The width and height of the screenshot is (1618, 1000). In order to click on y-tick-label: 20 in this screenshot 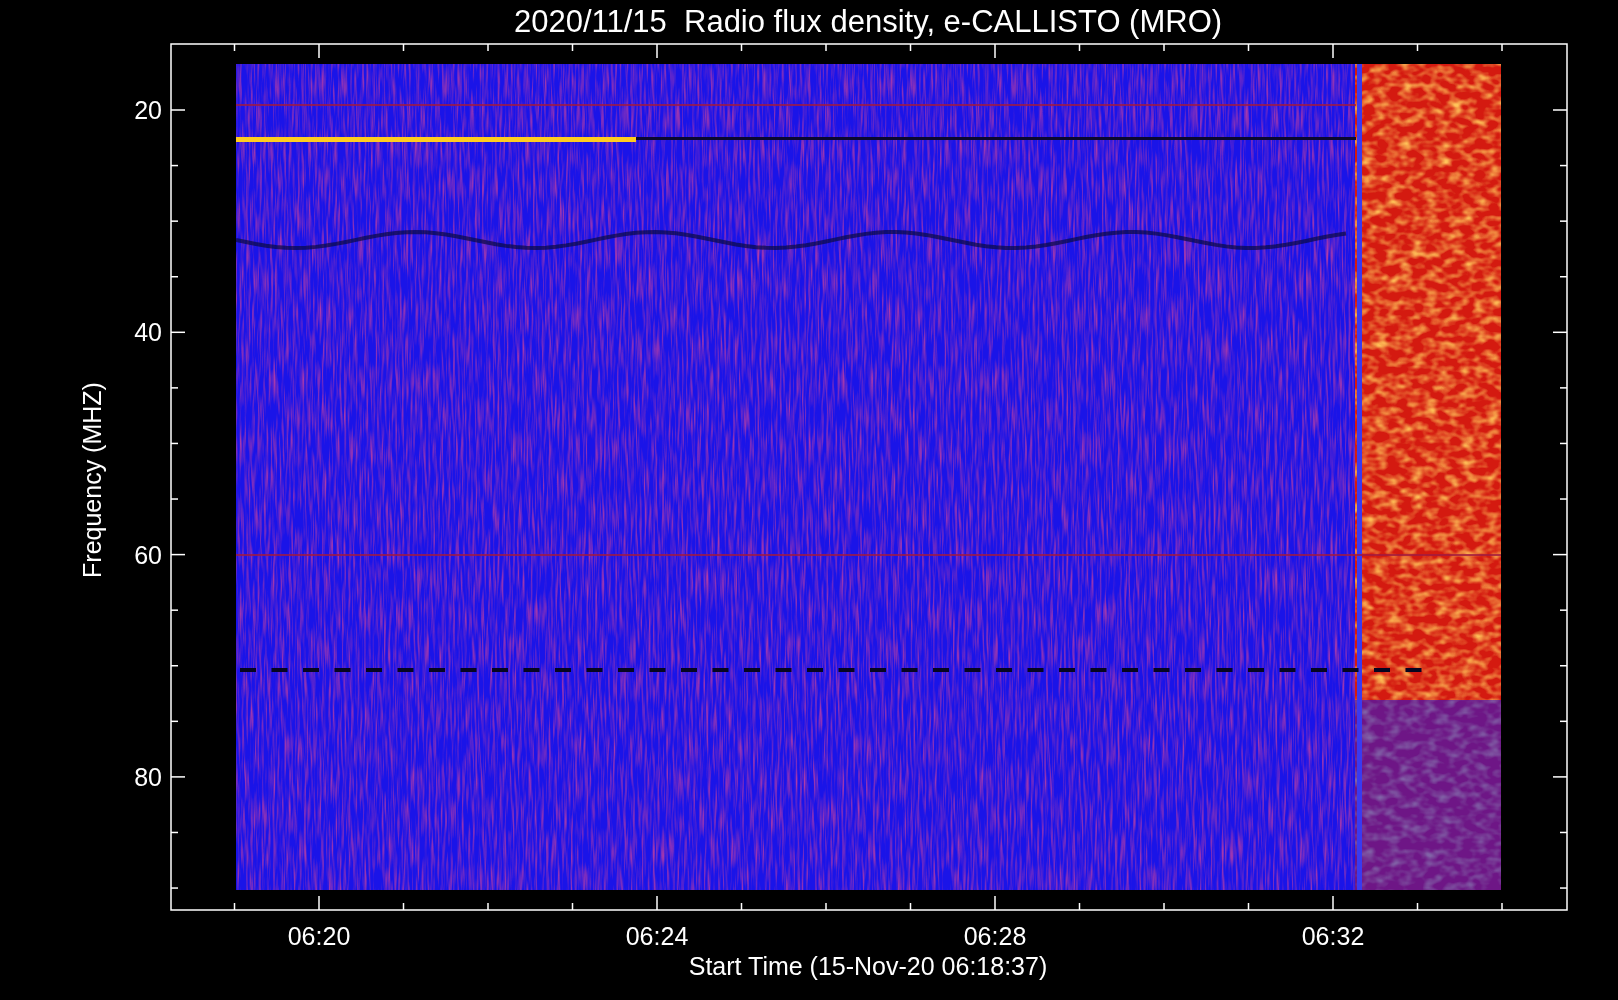, I will do `click(148, 110)`.